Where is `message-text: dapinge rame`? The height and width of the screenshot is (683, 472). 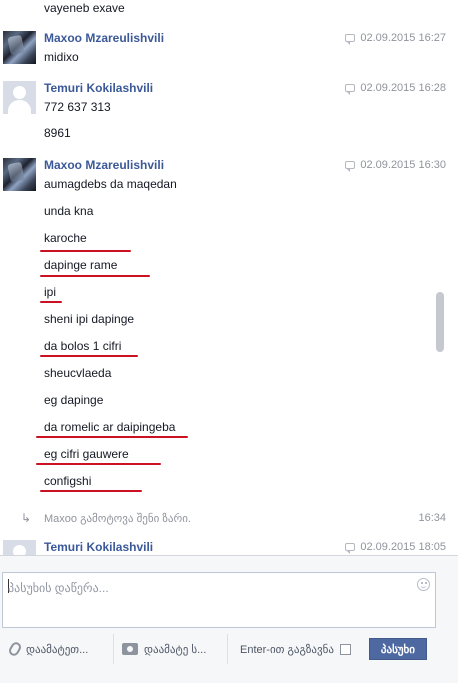
message-text: dapinge rame is located at coordinates (81, 265).